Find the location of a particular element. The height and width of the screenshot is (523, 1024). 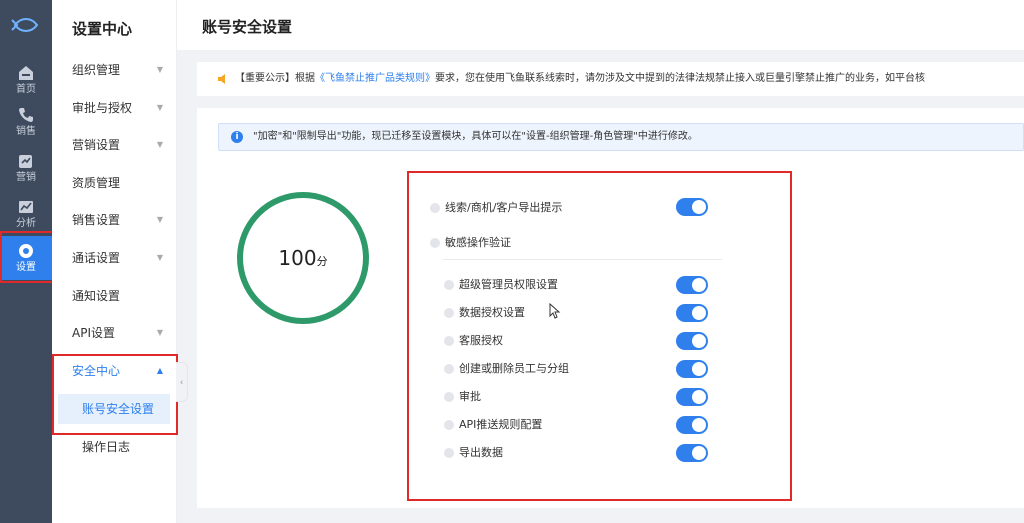

rail-item-settings: 设置 is located at coordinates (26, 258).